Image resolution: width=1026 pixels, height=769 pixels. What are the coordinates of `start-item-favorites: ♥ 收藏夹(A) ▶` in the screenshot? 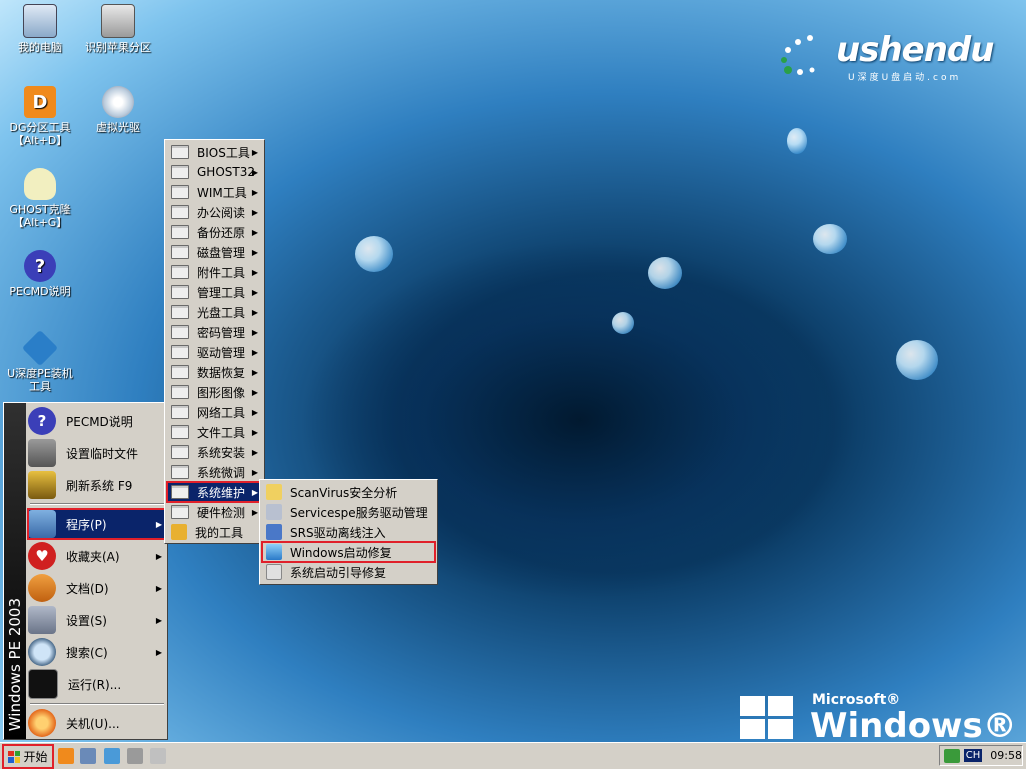 It's located at (97, 556).